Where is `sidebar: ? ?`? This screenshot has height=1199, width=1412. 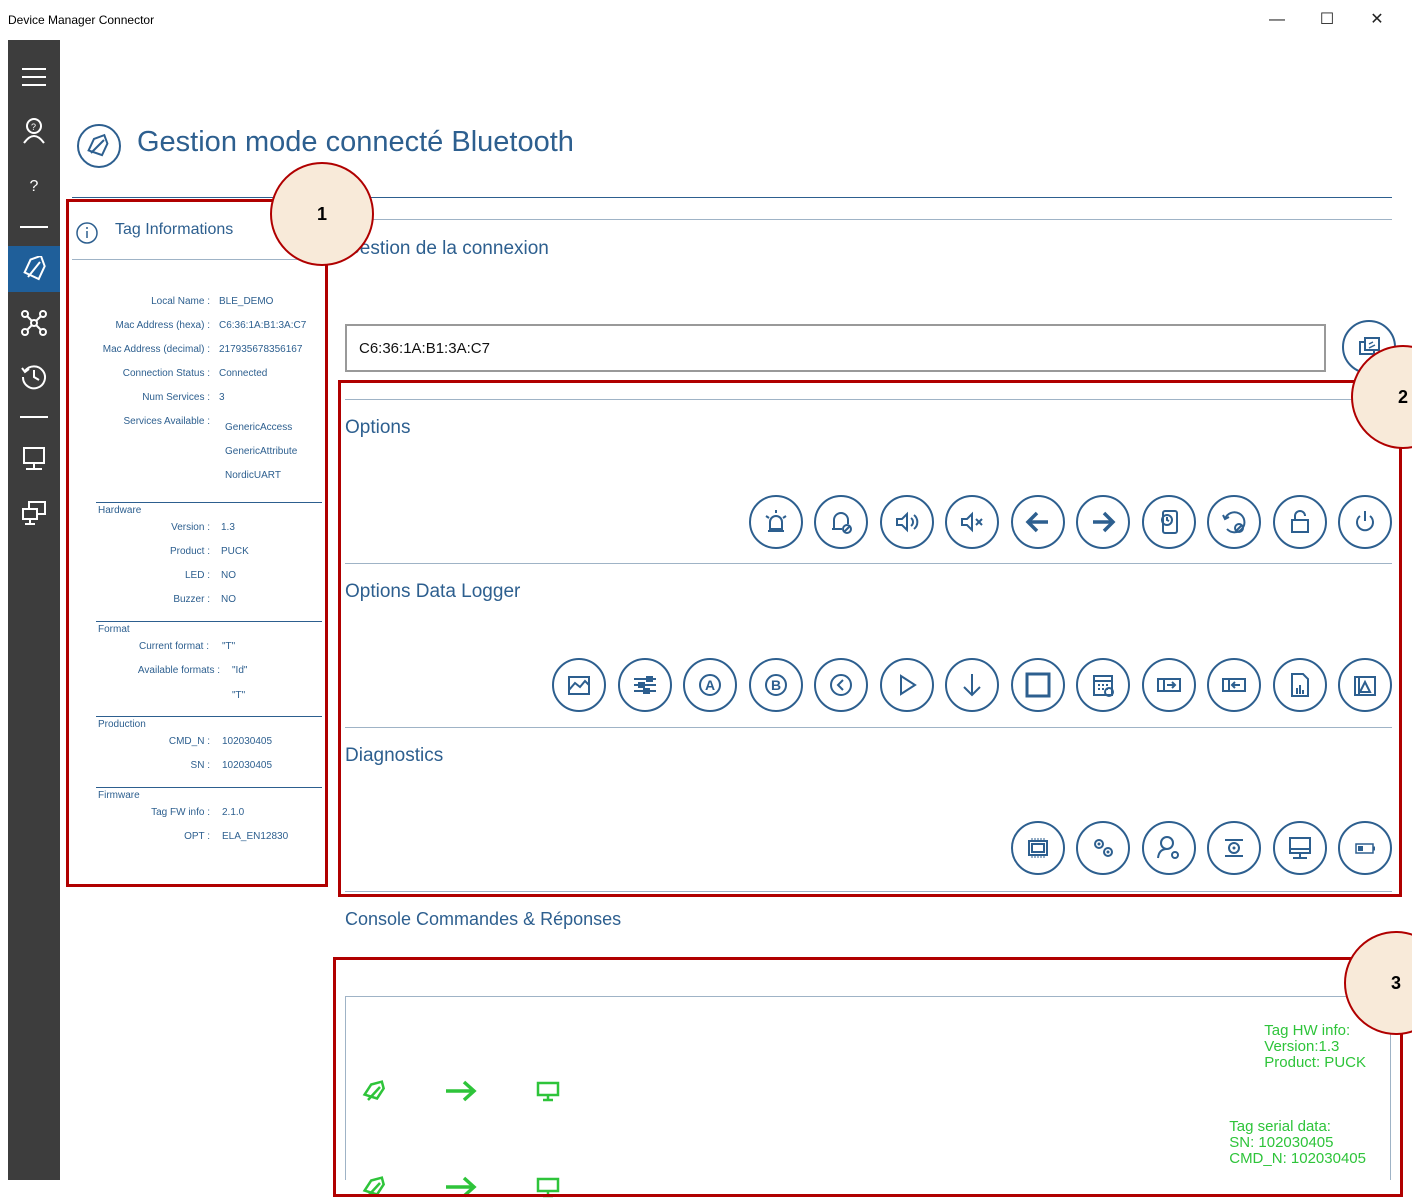 sidebar: ? ? is located at coordinates (34, 610).